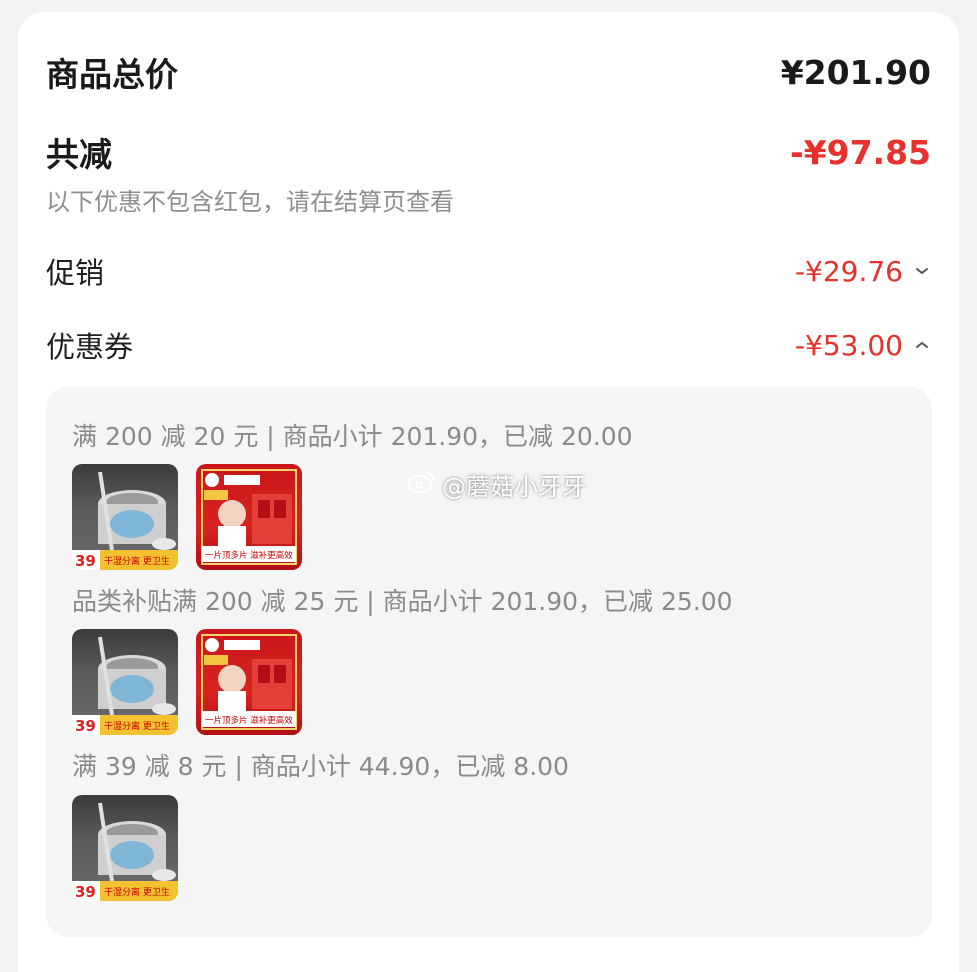 This screenshot has width=977, height=972. I want to click on total-discount-amount: -¥97.85, so click(860, 152).